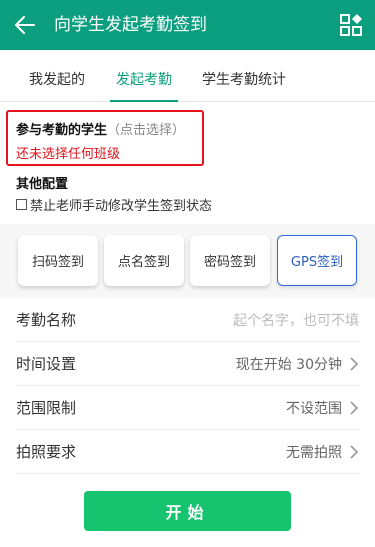  Describe the element at coordinates (187, 408) in the screenshot. I see `range-limit-row: 范围限制 不设范围` at that location.